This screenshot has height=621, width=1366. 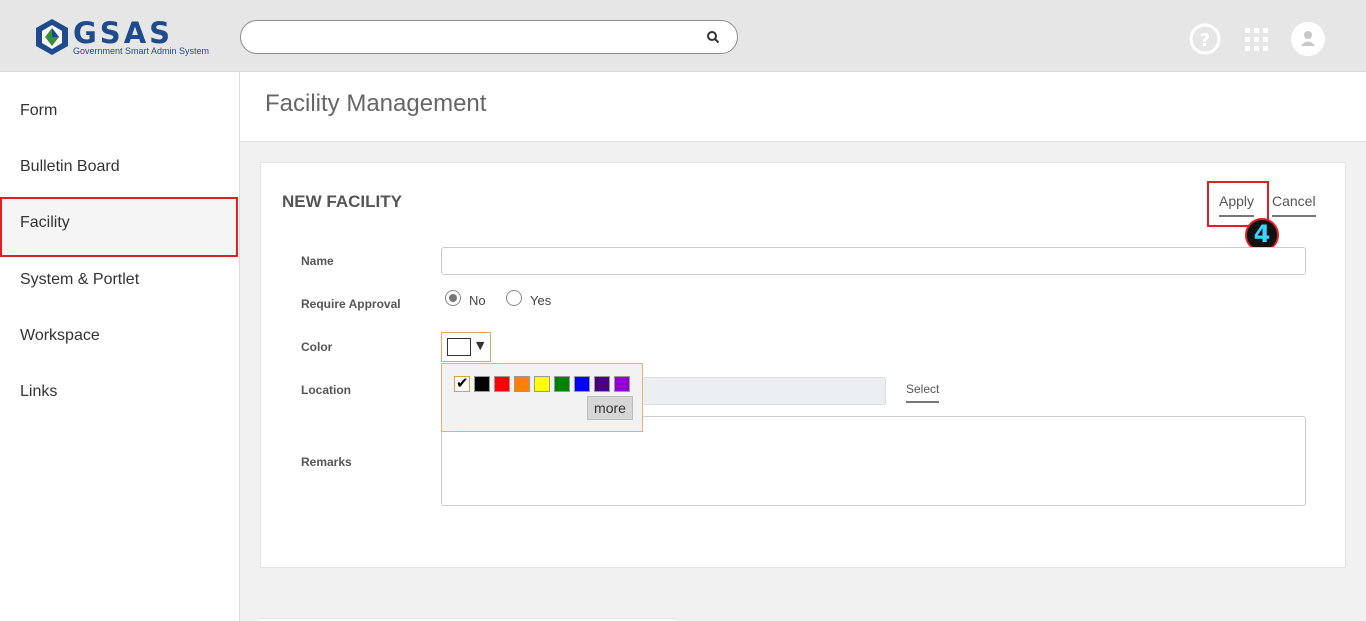 I want to click on apply-button: Apply, so click(x=1237, y=205).